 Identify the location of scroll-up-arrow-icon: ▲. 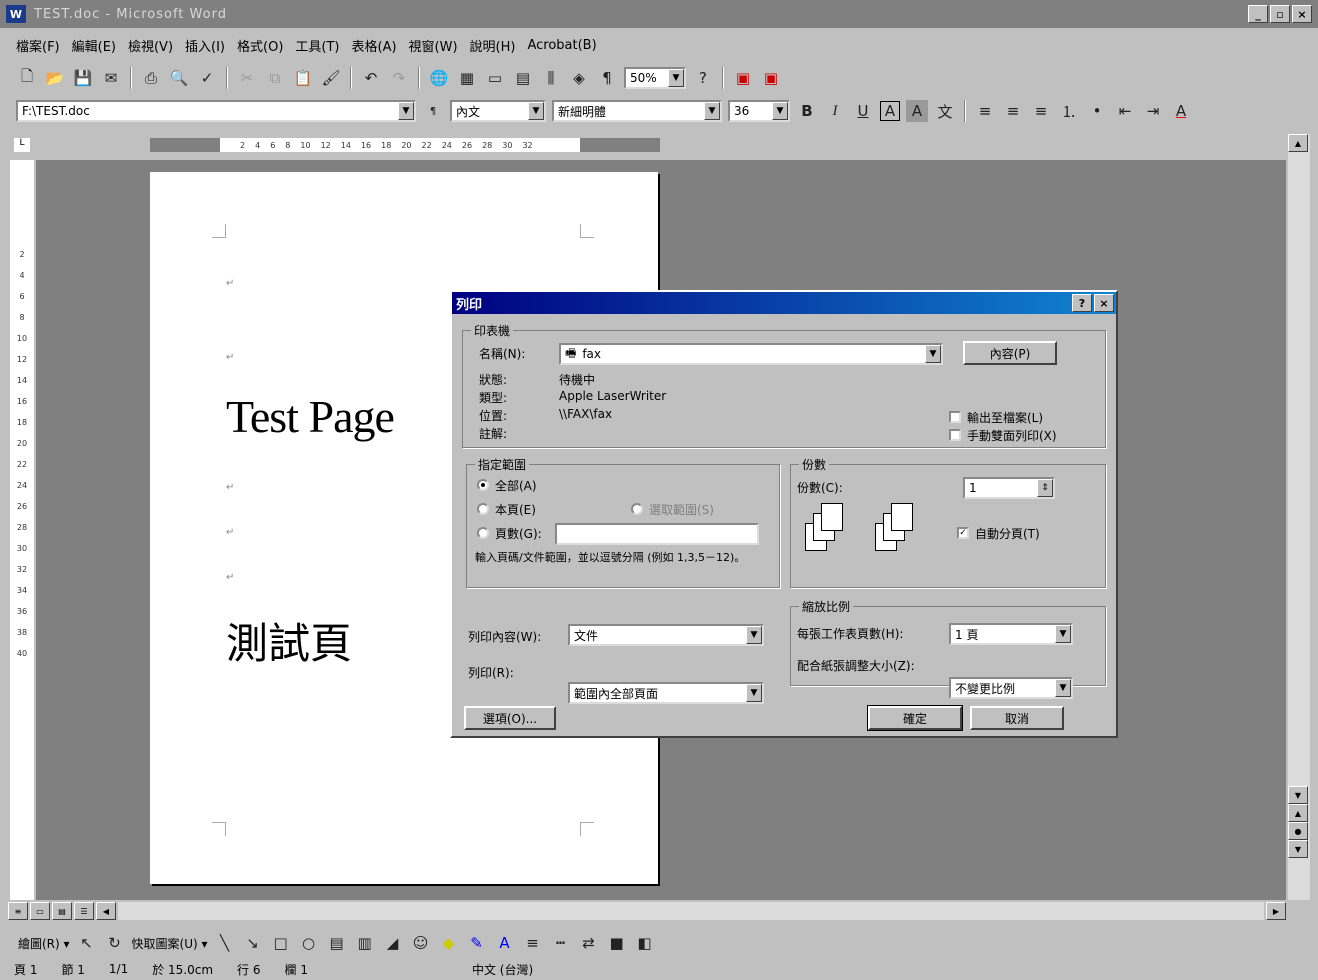
(1298, 143).